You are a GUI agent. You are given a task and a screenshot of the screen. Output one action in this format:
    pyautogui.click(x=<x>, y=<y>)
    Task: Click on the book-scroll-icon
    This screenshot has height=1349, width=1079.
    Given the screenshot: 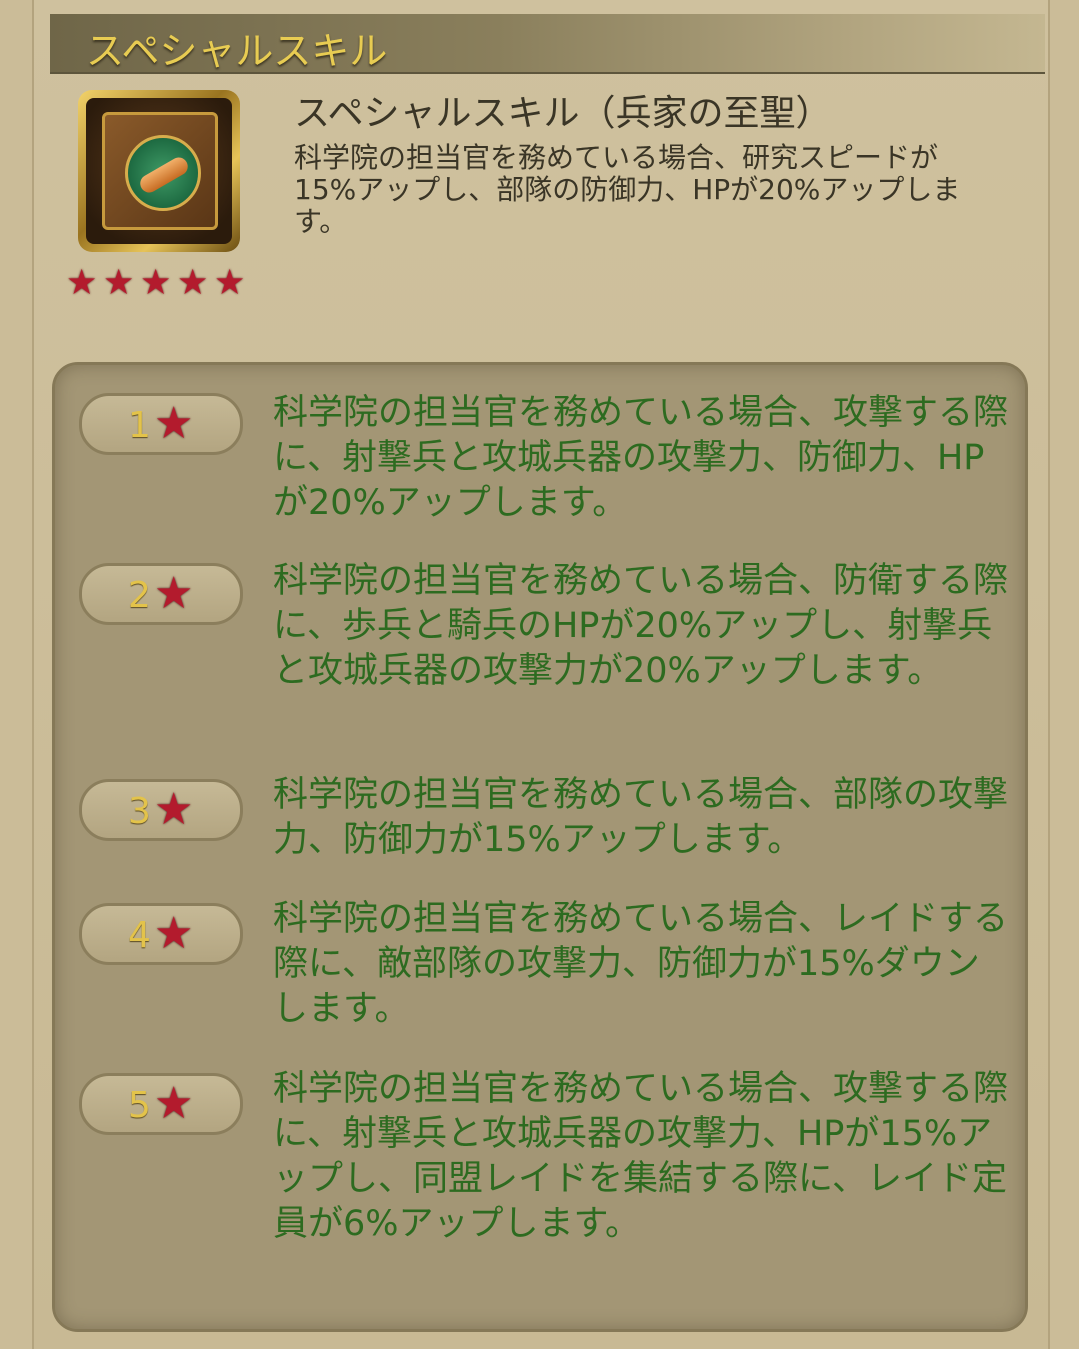 What is the action you would take?
    pyautogui.click(x=159, y=171)
    